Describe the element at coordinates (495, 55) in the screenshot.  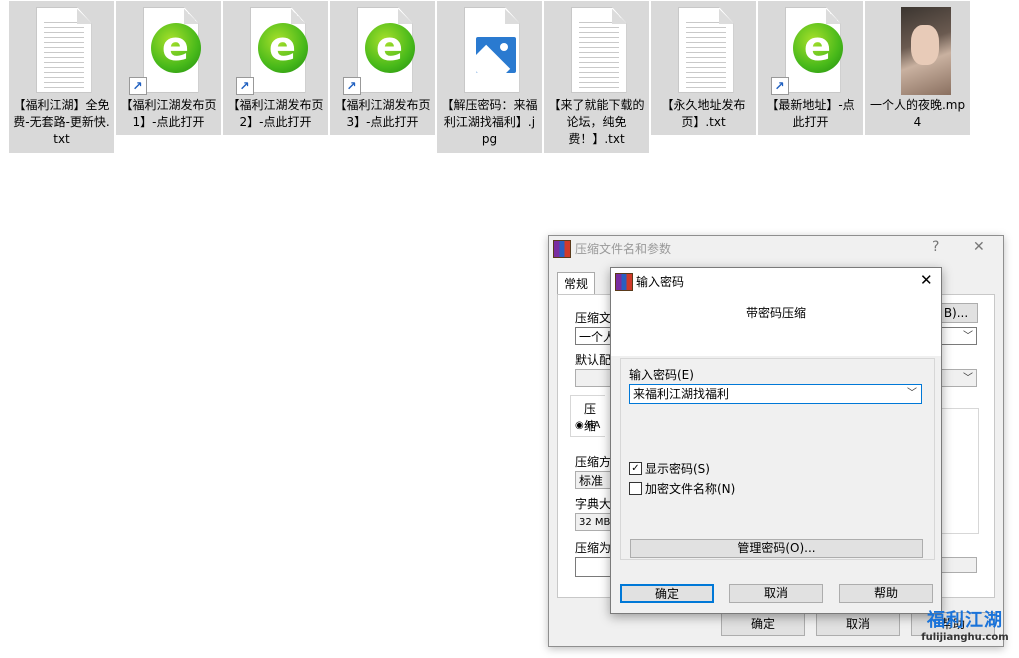
I see `picture-icon` at that location.